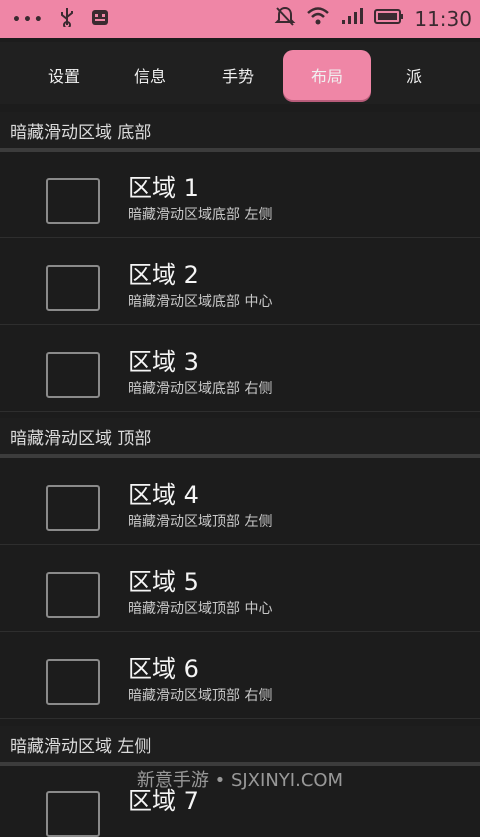 The image size is (480, 837). Describe the element at coordinates (163, 582) in the screenshot. I see `item-title: 区域 5` at that location.